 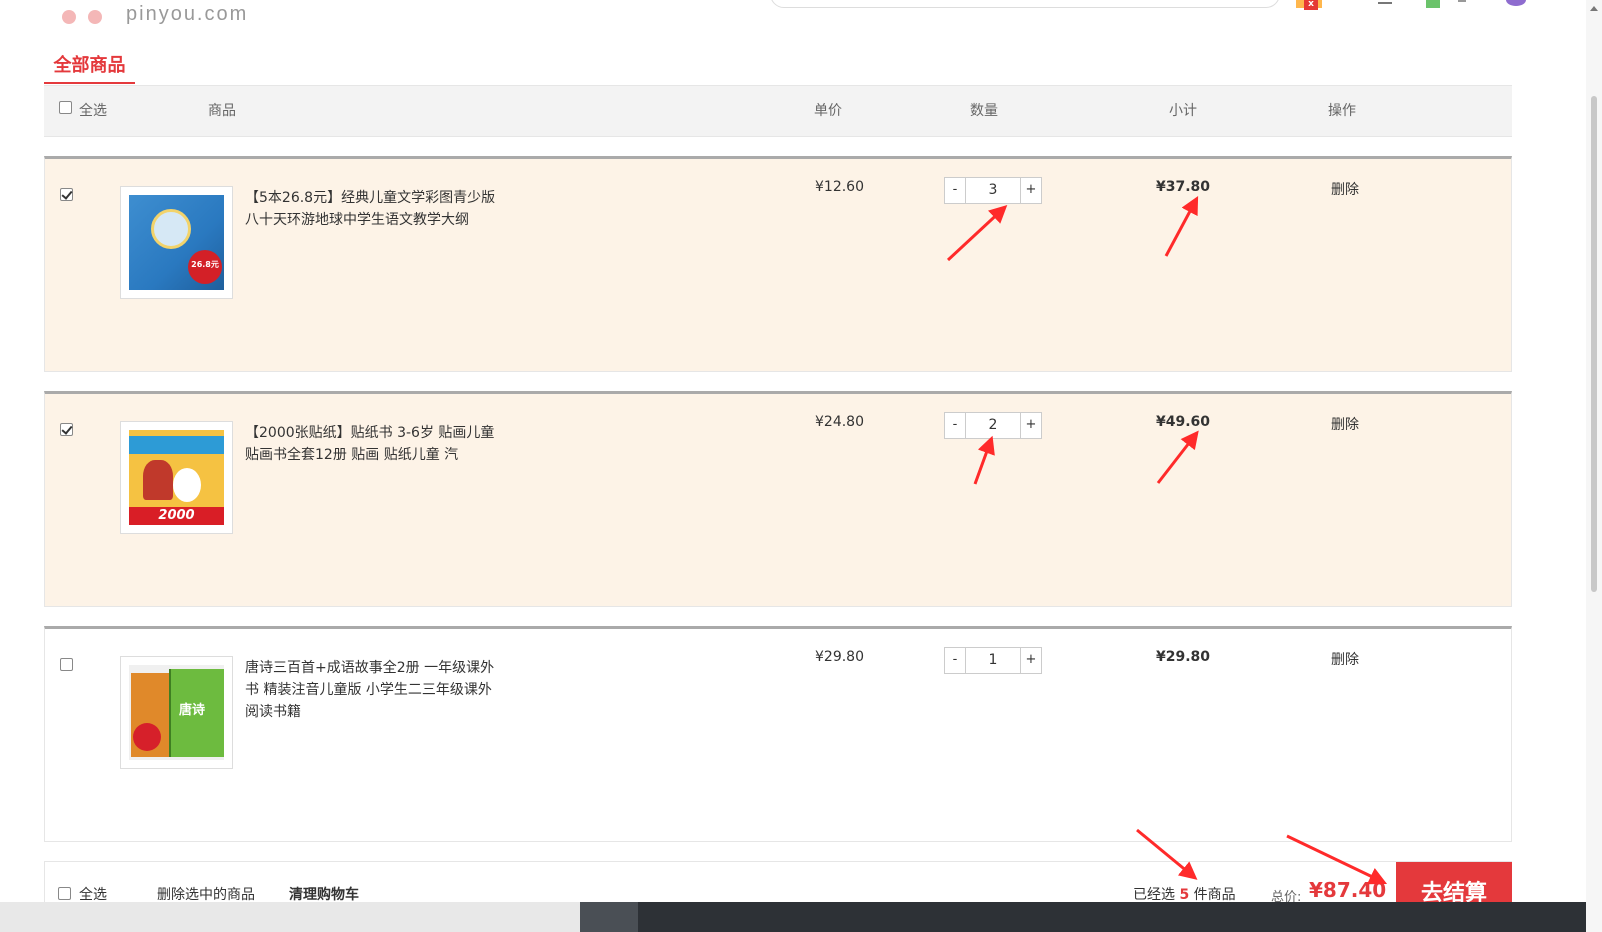 What do you see at coordinates (89, 67) in the screenshot?
I see `tab-all-products: 全部商品` at bounding box center [89, 67].